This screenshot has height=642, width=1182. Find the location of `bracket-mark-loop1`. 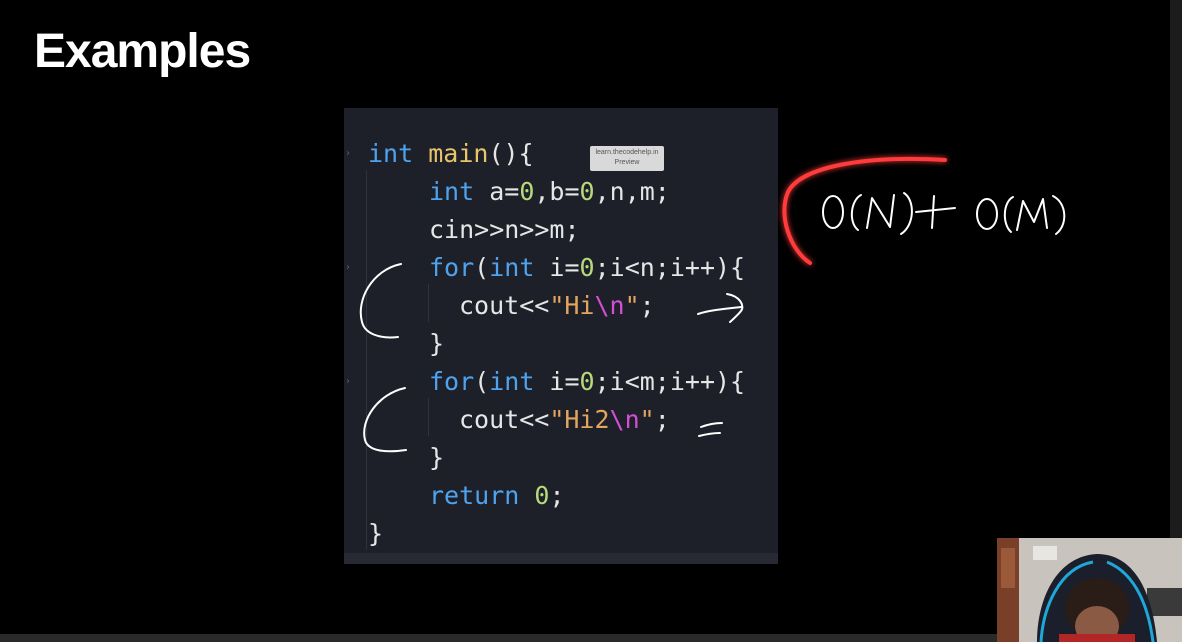

bracket-mark-loop1 is located at coordinates (380, 301).